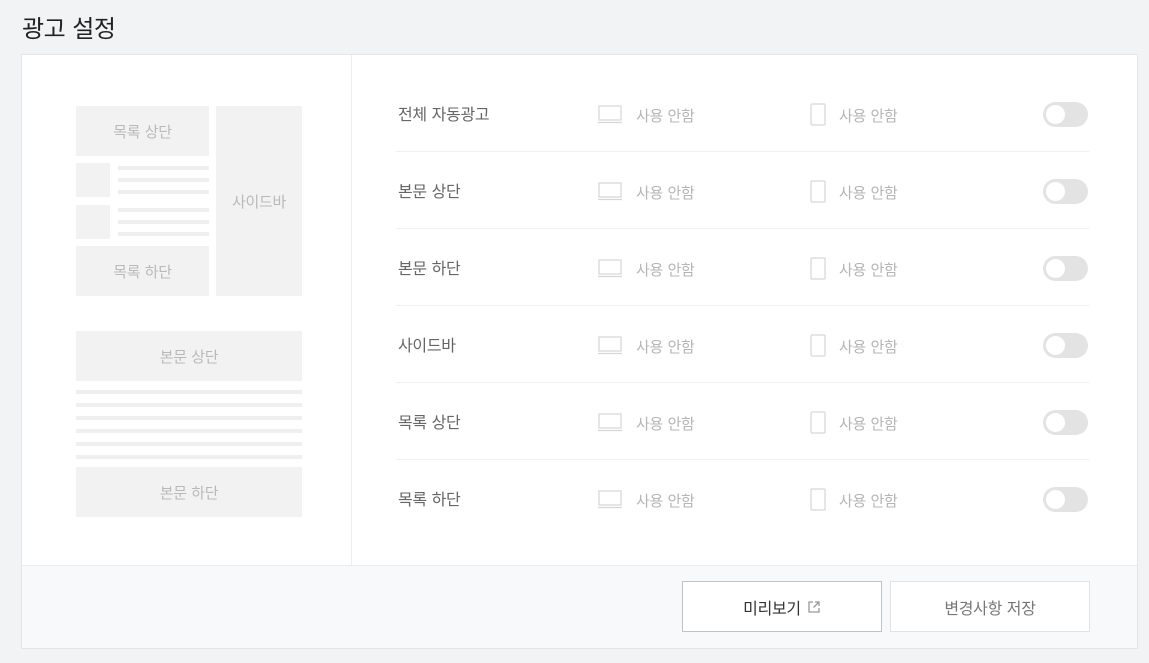 Image resolution: width=1149 pixels, height=663 pixels. What do you see at coordinates (742, 344) in the screenshot?
I see `ad-setting-row: 사이드바 사용 안함 사용 안함` at bounding box center [742, 344].